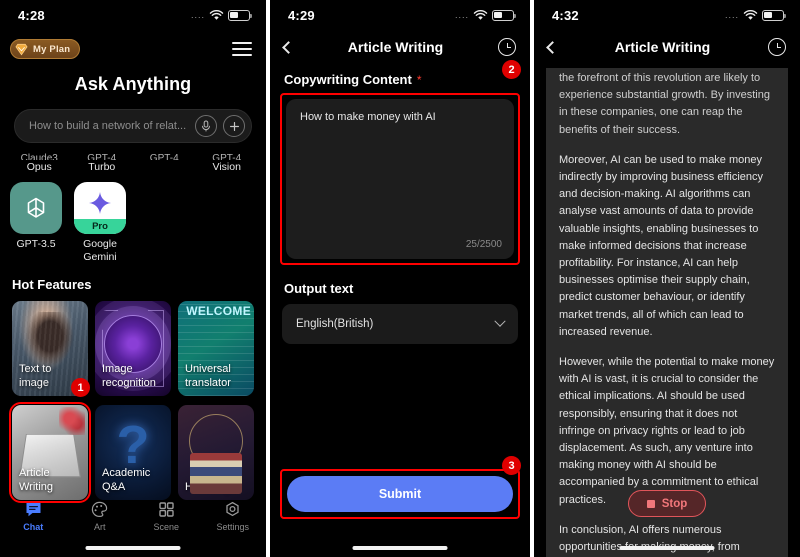 The image size is (800, 557). I want to click on model-tile-label: GPT-3.5, so click(36, 244).